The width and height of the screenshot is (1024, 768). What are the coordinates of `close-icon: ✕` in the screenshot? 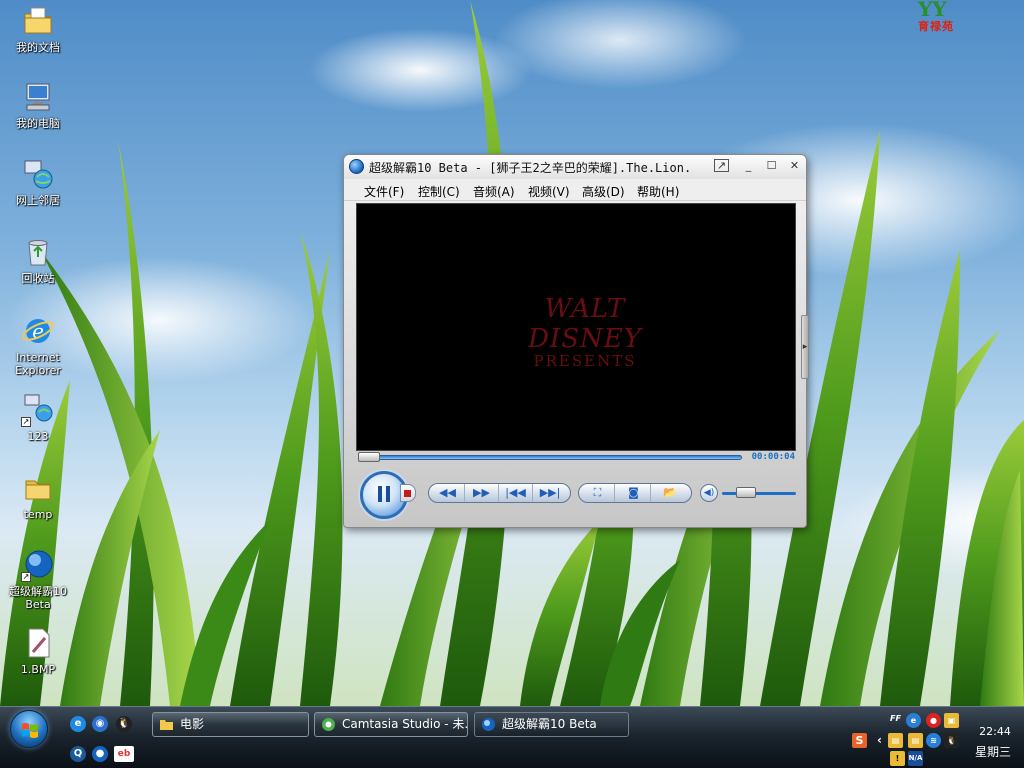 It's located at (794, 166).